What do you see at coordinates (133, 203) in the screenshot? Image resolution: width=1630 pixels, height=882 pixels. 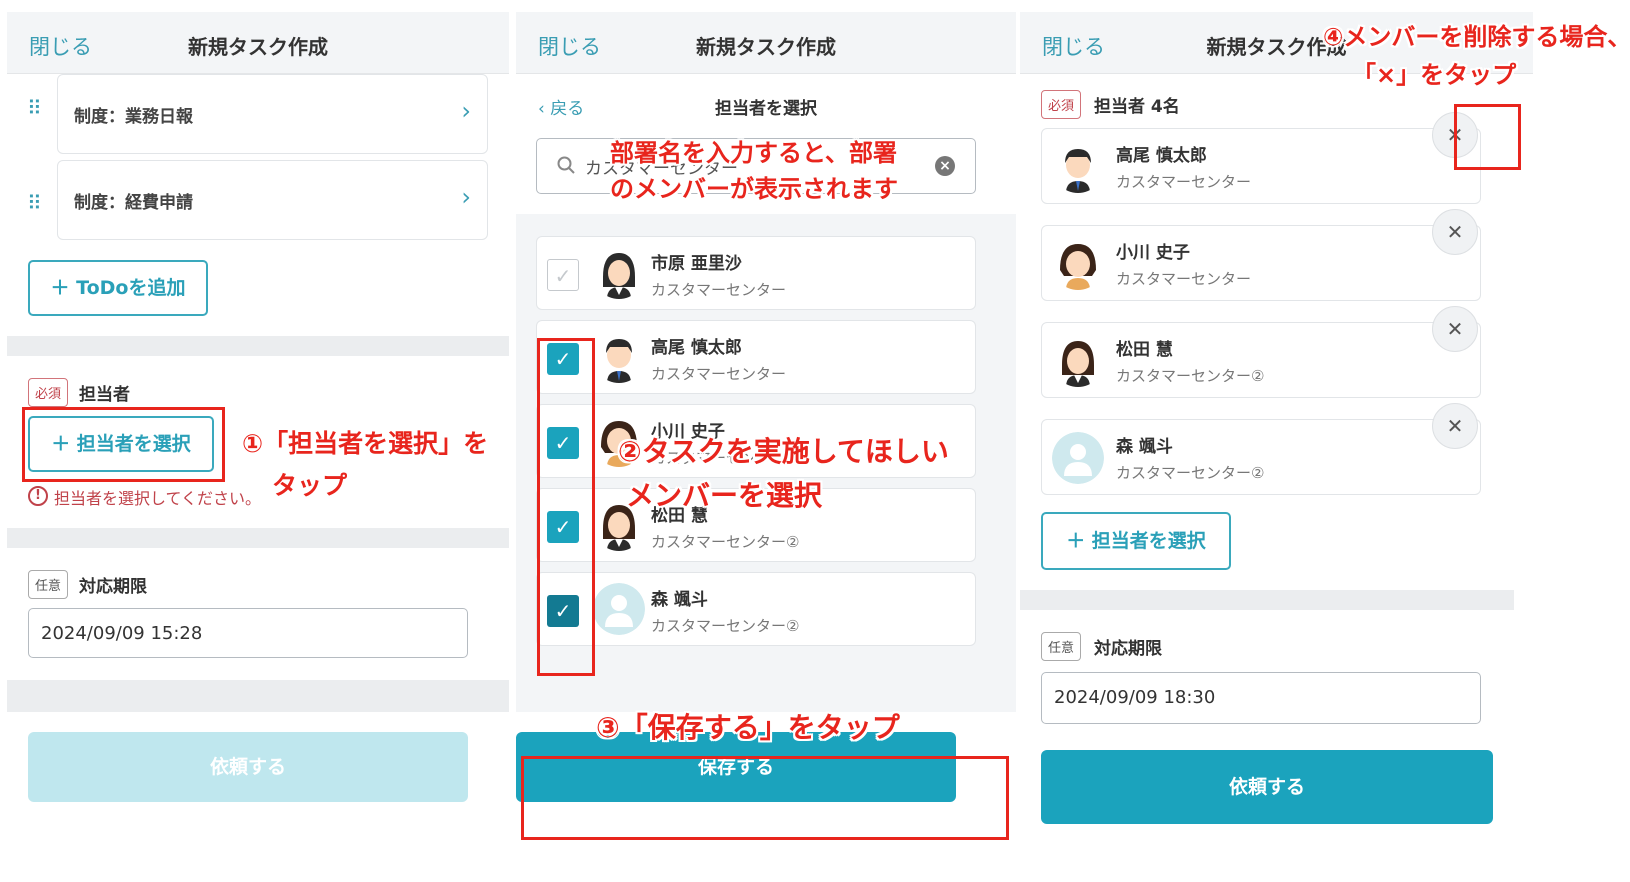 I see `todo-label: 制度：経費申請` at bounding box center [133, 203].